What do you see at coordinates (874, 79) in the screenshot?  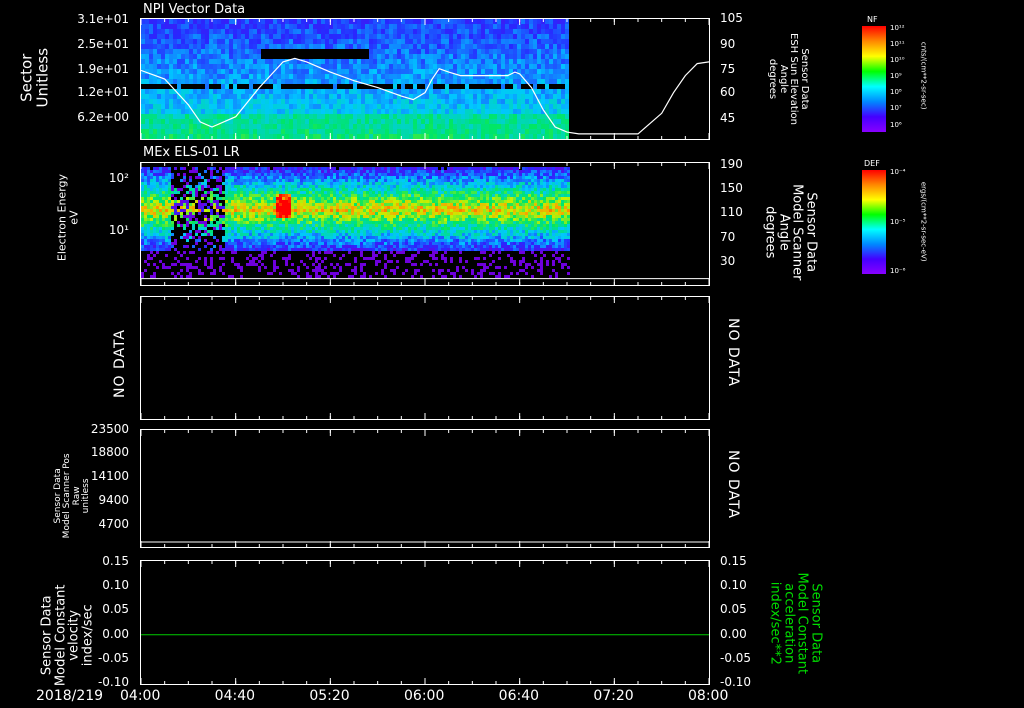 I see `nf-colorbar` at bounding box center [874, 79].